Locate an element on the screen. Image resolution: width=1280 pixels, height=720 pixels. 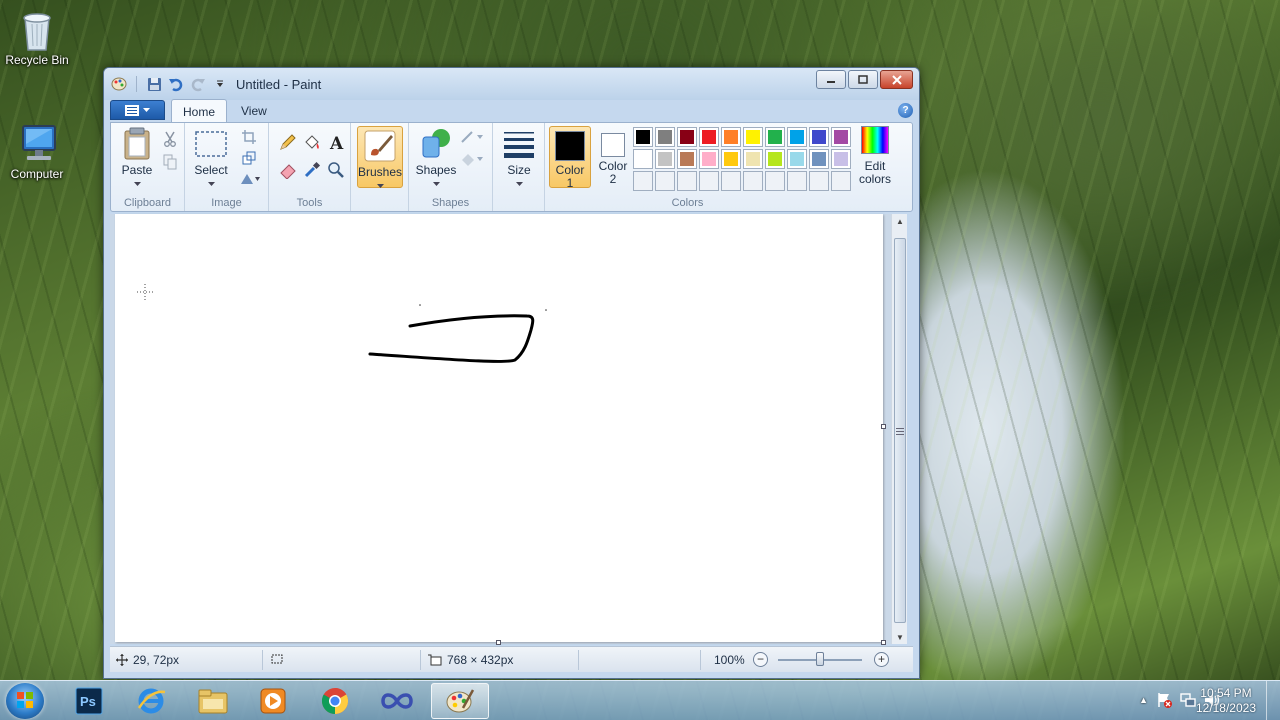
scrollbar-thumb is located at coordinates (900, 430).